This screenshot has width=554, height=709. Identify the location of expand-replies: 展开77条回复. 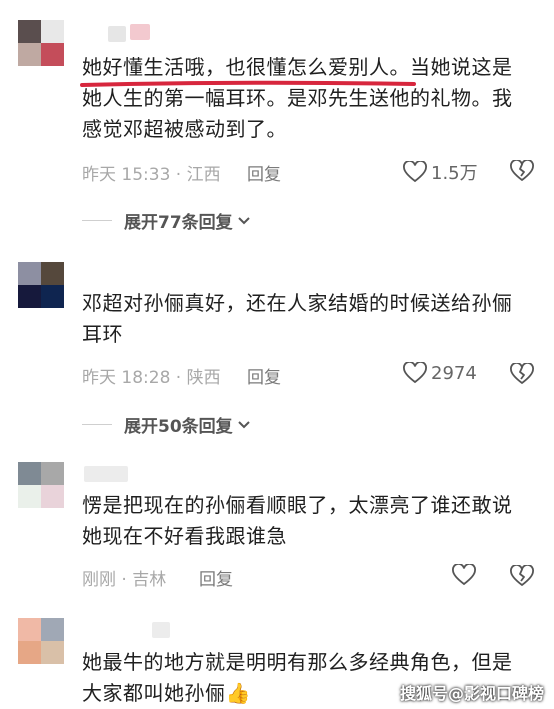
(167, 220).